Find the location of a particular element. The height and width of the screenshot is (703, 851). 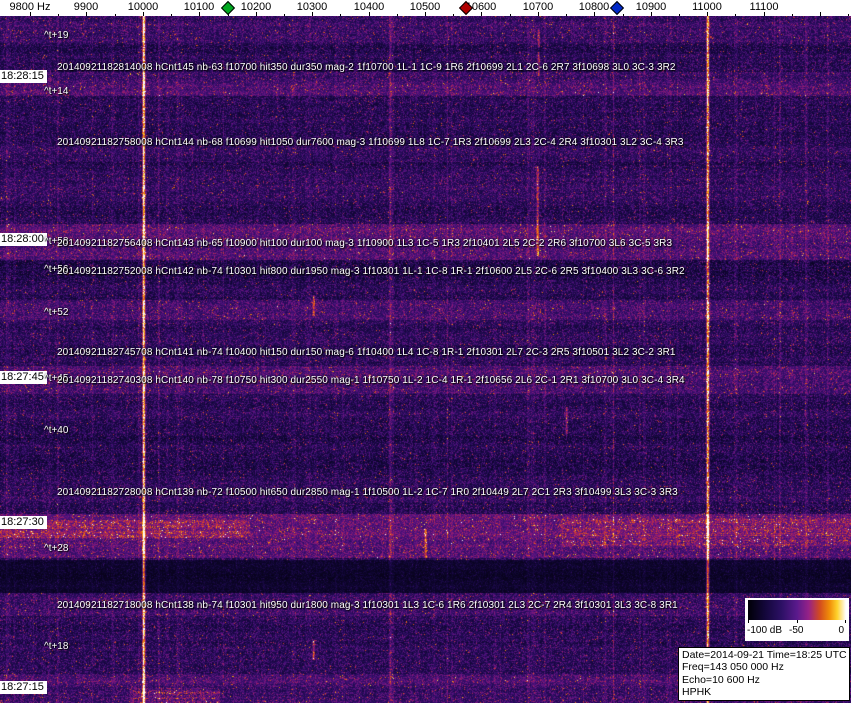

freq-tick-label: 10200 is located at coordinates (256, 7).